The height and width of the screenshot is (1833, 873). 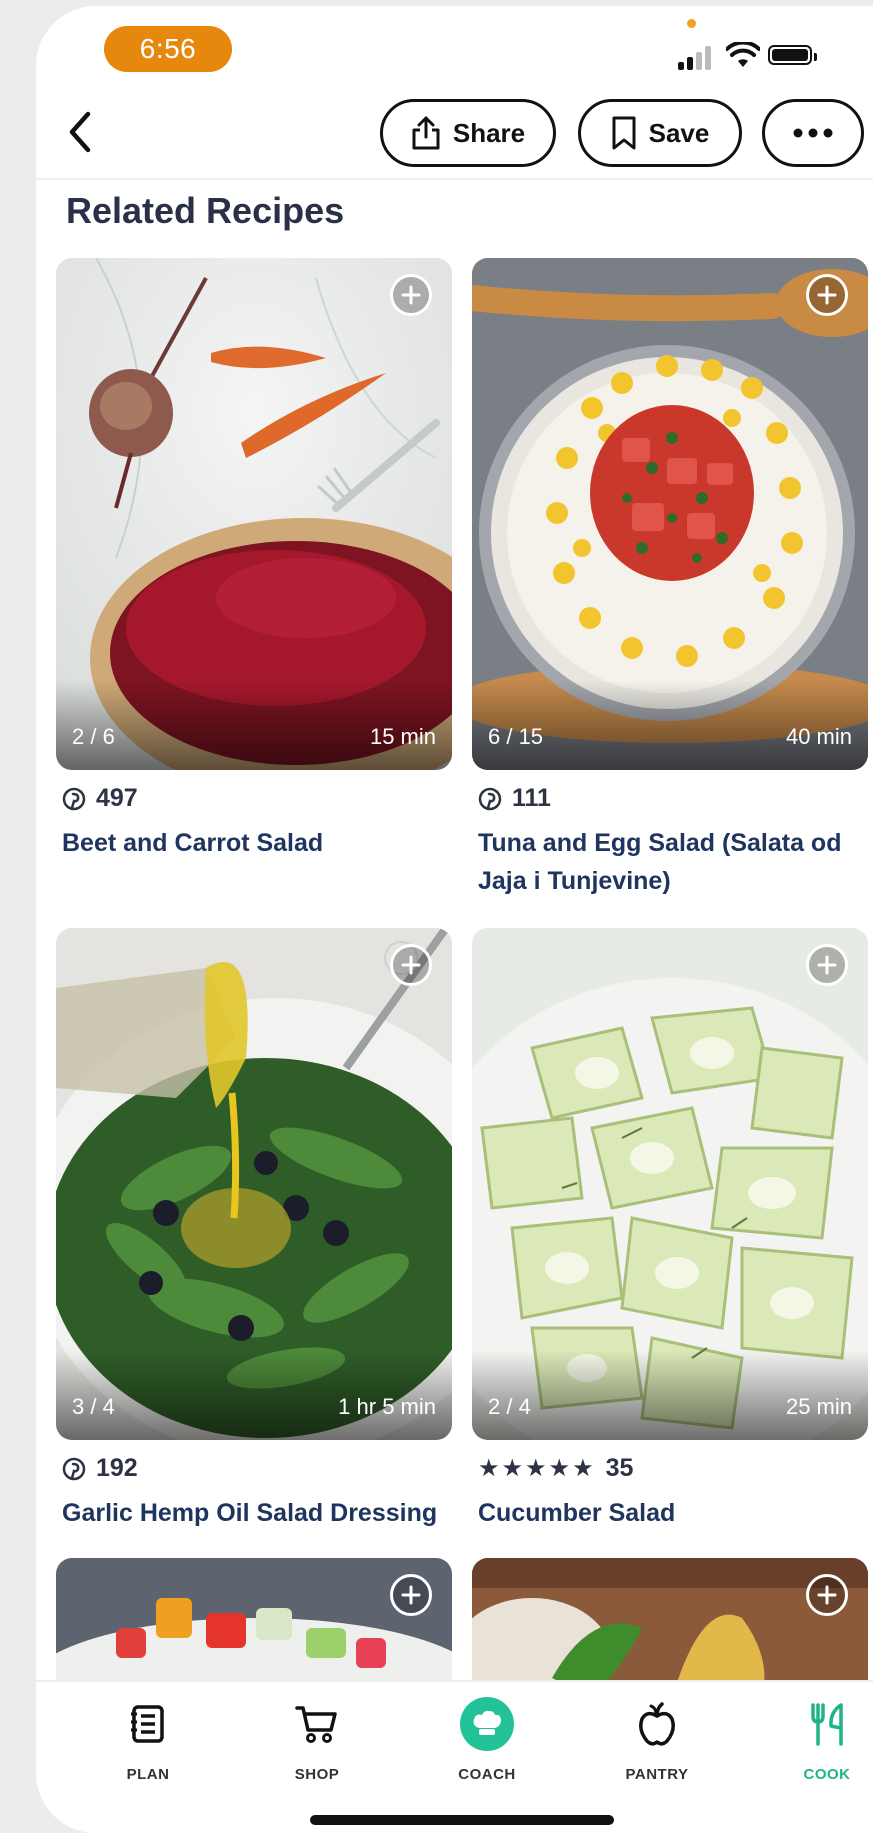 I want to click on pin-count: 192, so click(x=117, y=1468).